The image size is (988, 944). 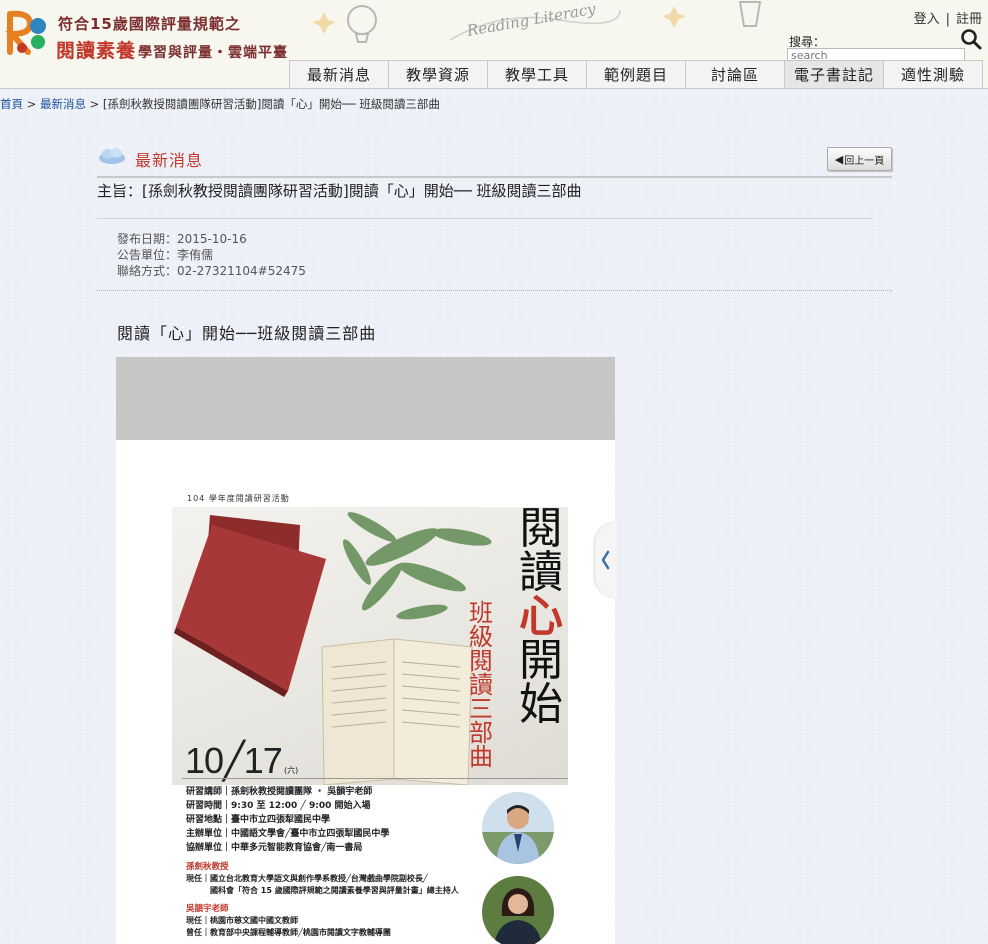 What do you see at coordinates (518, 910) in the screenshot?
I see `speaker2-portrait` at bounding box center [518, 910].